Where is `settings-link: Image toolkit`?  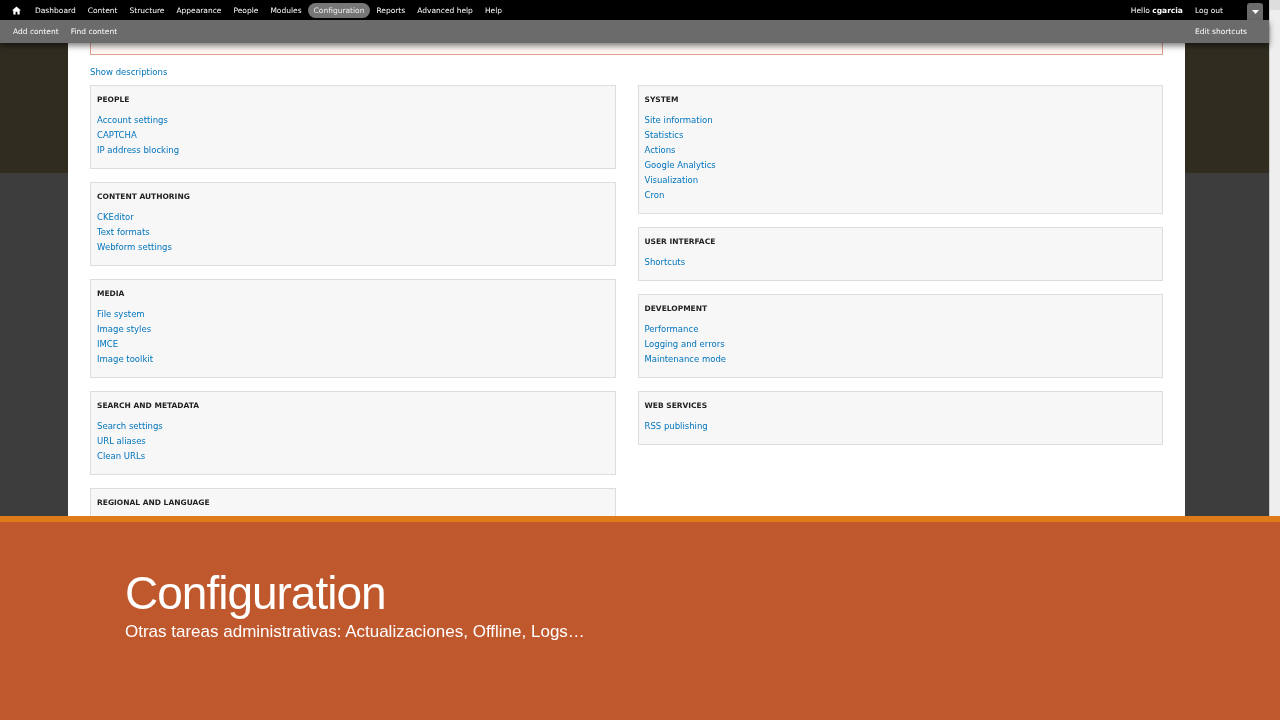 settings-link: Image toolkit is located at coordinates (125, 359).